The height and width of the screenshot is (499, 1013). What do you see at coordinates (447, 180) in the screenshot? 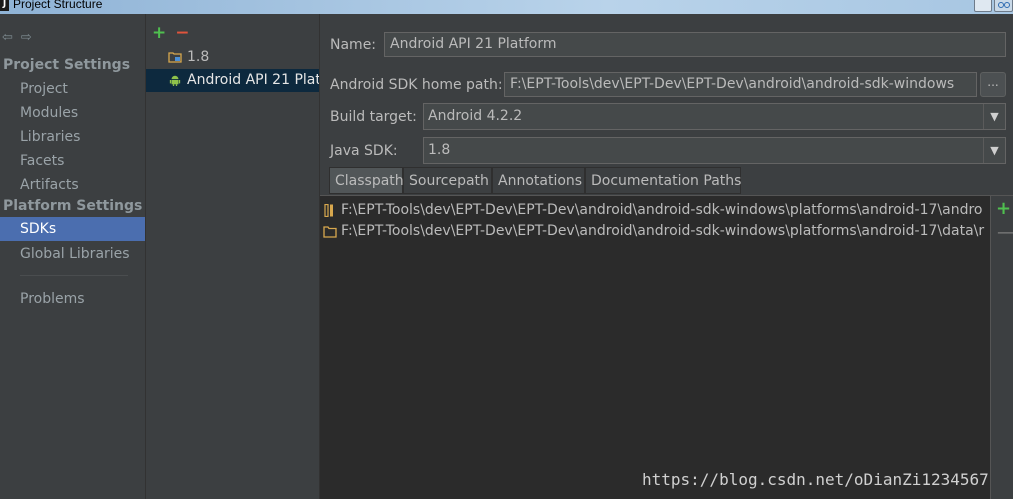
I see `tab-sourcepath: Sourcepath` at bounding box center [447, 180].